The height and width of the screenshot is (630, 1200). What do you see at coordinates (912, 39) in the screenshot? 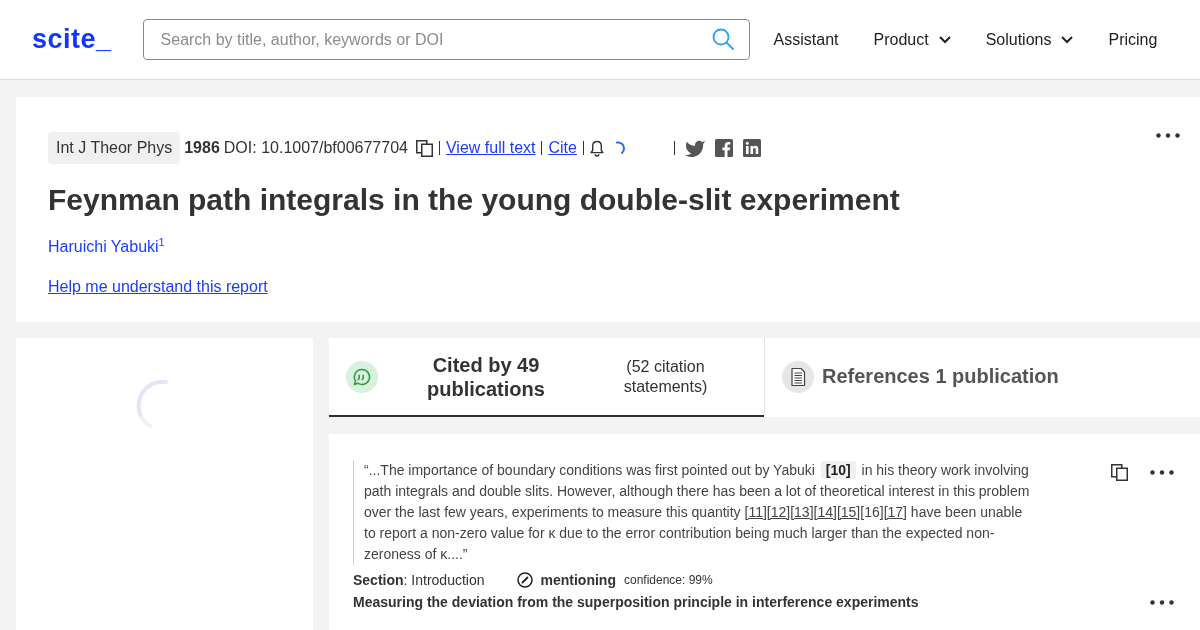
I see `nav-link: Product` at bounding box center [912, 39].